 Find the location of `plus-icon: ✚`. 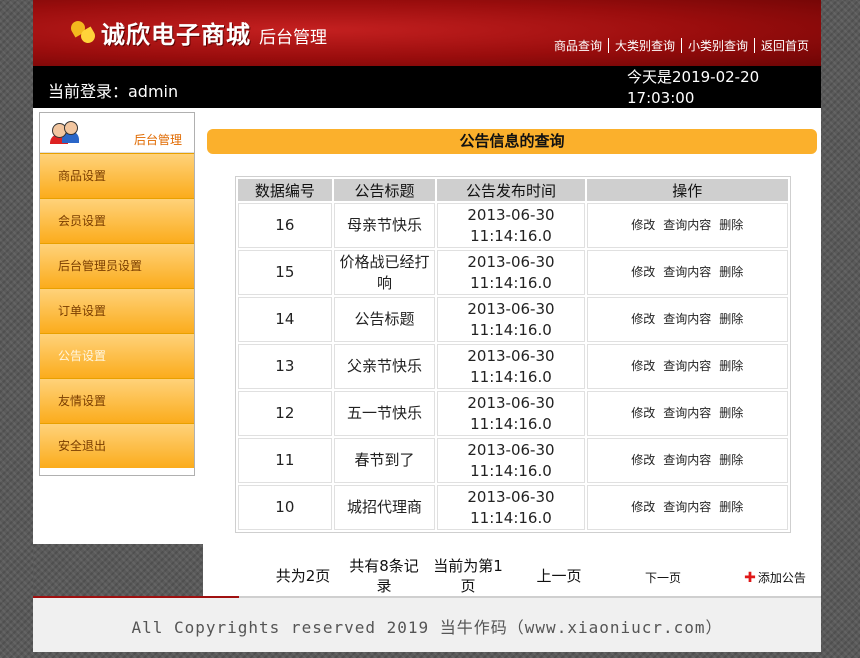

plus-icon: ✚ is located at coordinates (750, 578).